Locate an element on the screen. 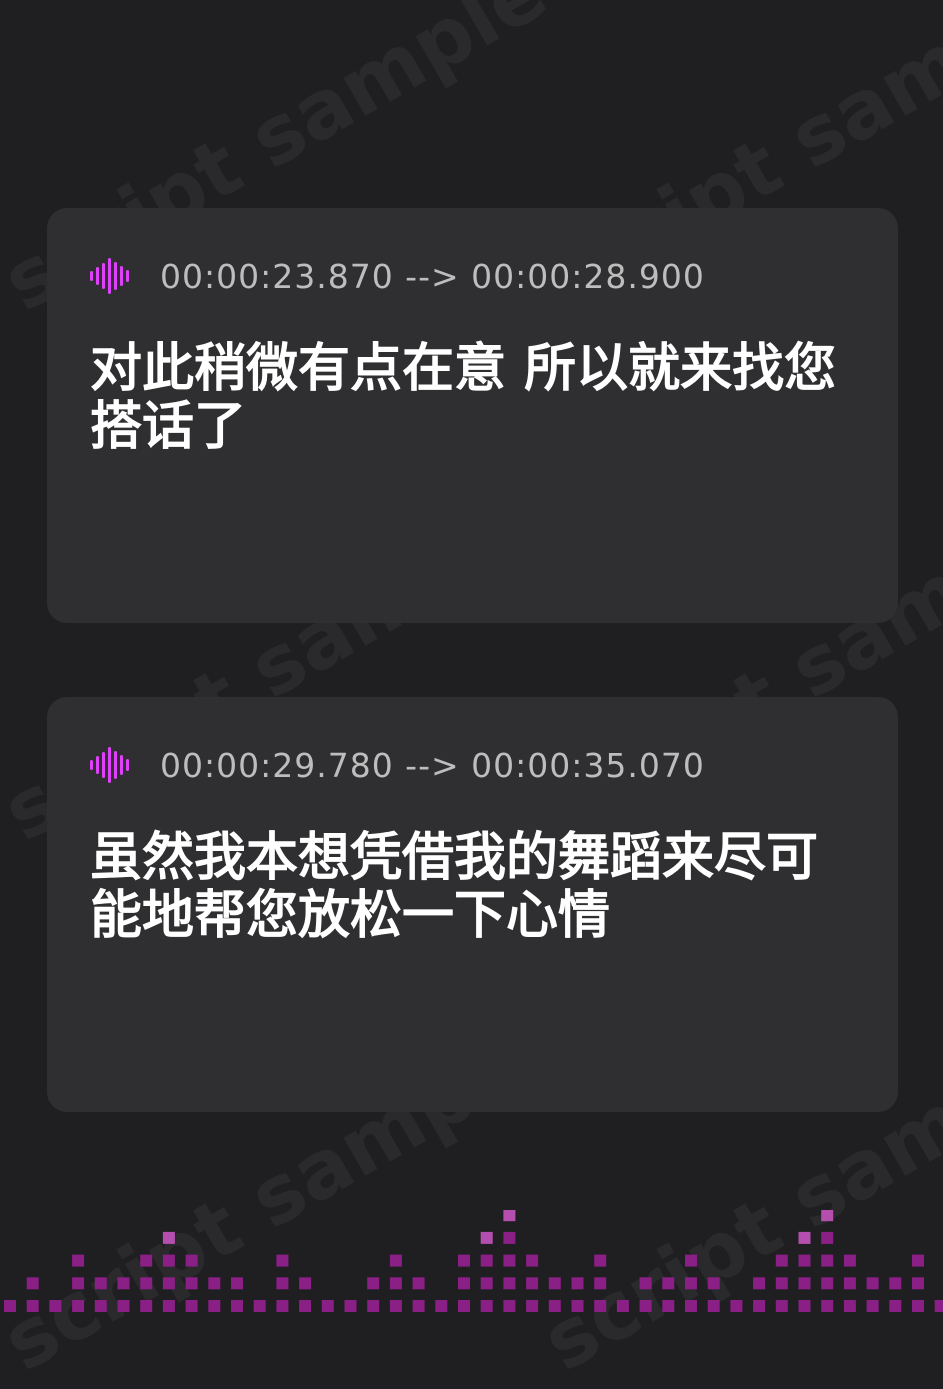  subtitle-text: 虽然我本想凭借我的舞蹈来尽可能地帮您放松一下心情 is located at coordinates (454, 887).